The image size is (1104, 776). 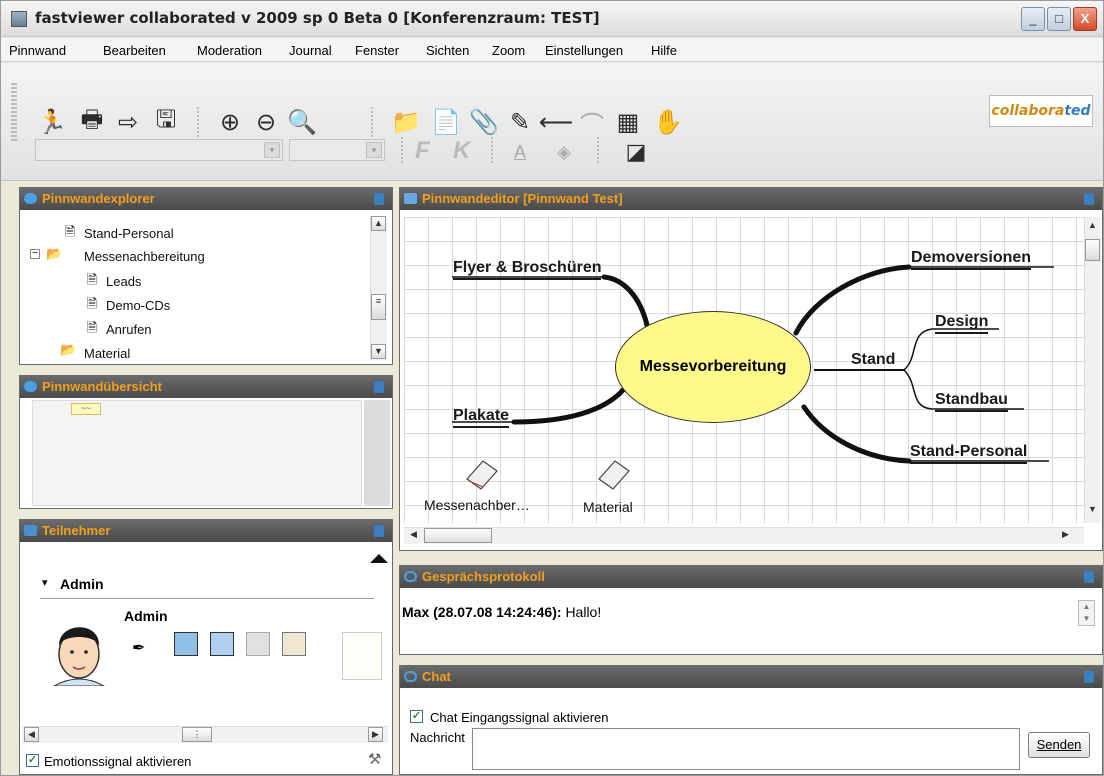 I want to click on group-toggle-icon: ▾, so click(x=45, y=582).